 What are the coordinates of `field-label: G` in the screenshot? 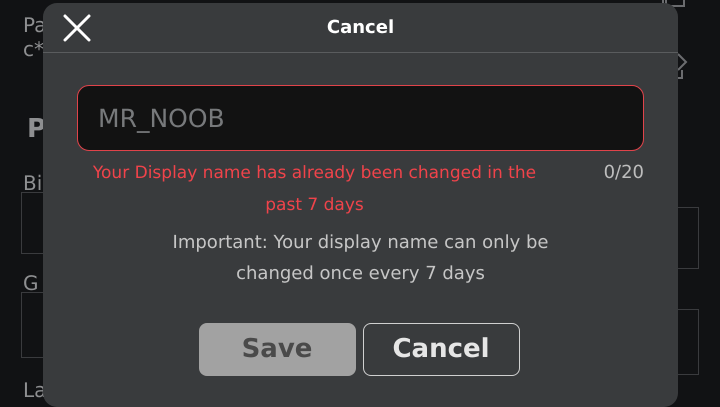 It's located at (30, 283).